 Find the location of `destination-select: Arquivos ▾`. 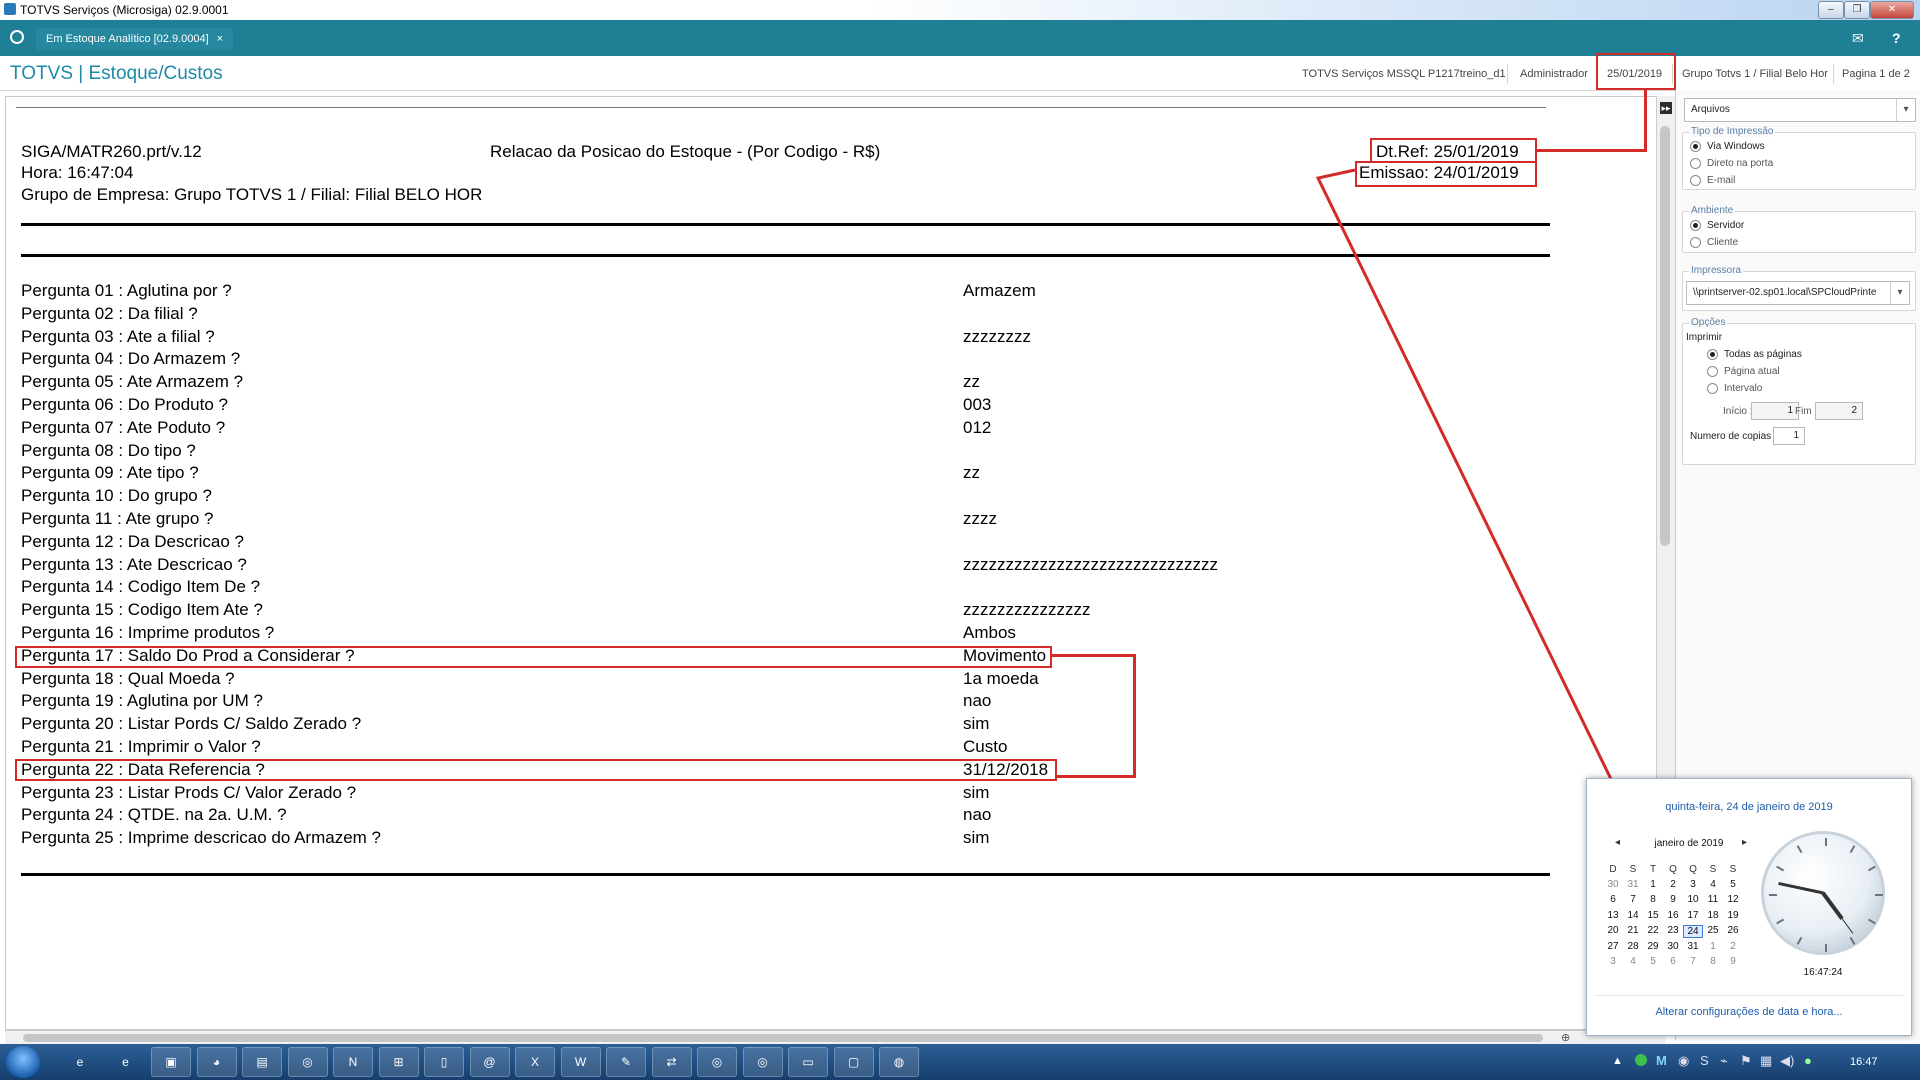

destination-select: Arquivos ▾ is located at coordinates (1800, 110).